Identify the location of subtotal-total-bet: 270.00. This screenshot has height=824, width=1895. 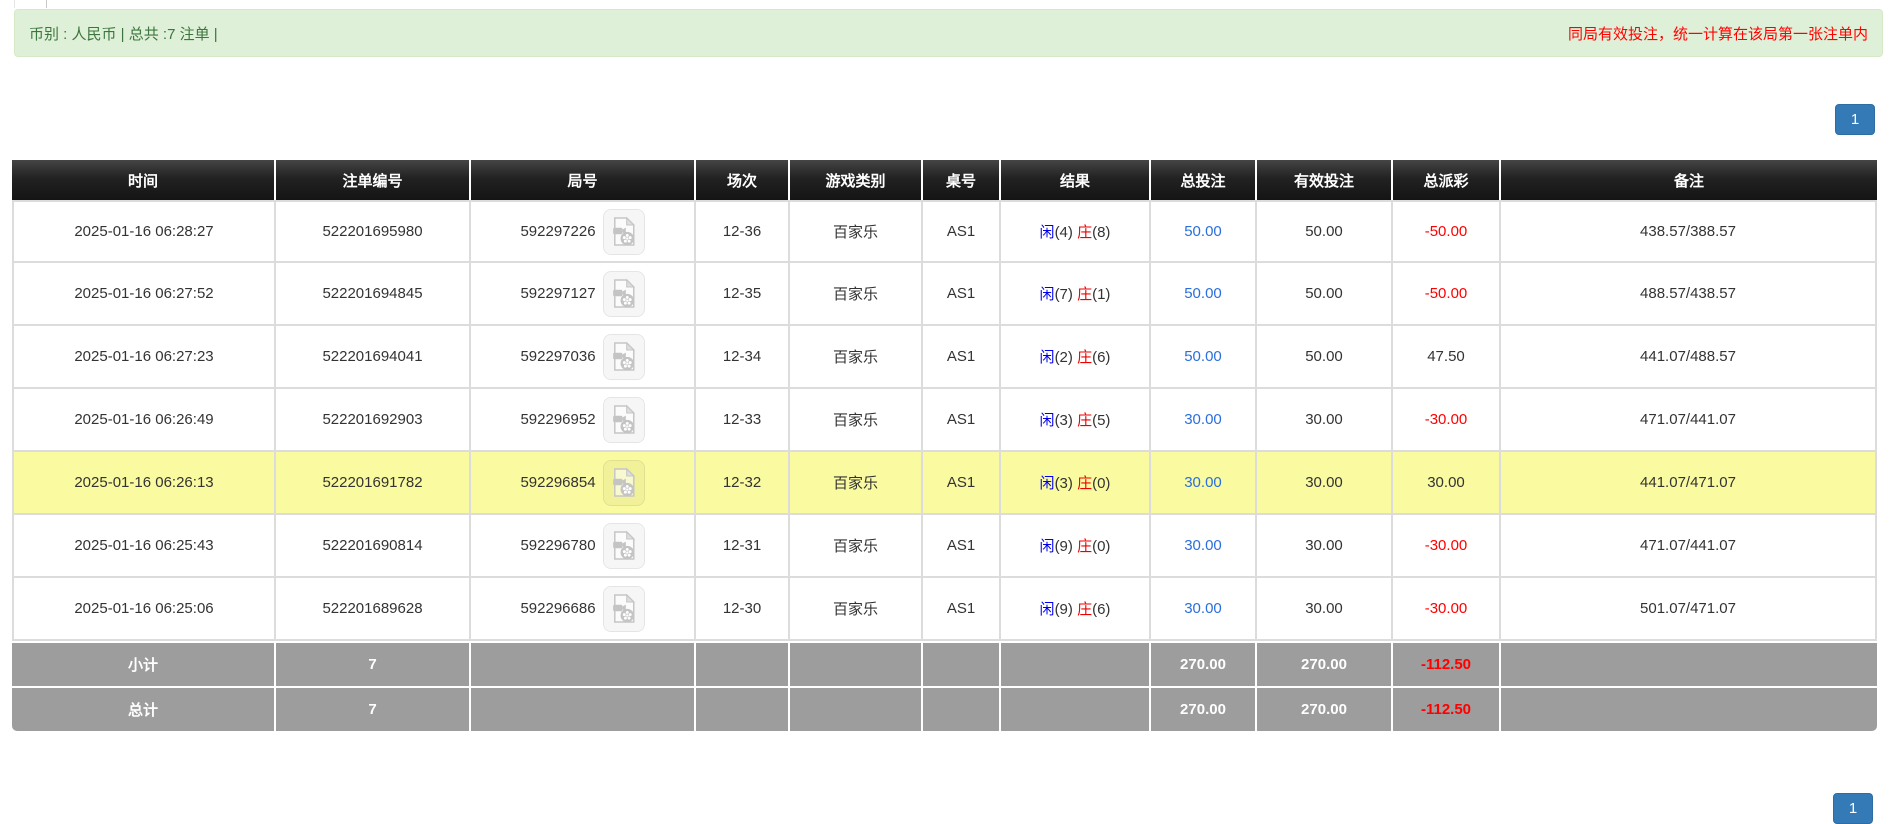
(1204, 663).